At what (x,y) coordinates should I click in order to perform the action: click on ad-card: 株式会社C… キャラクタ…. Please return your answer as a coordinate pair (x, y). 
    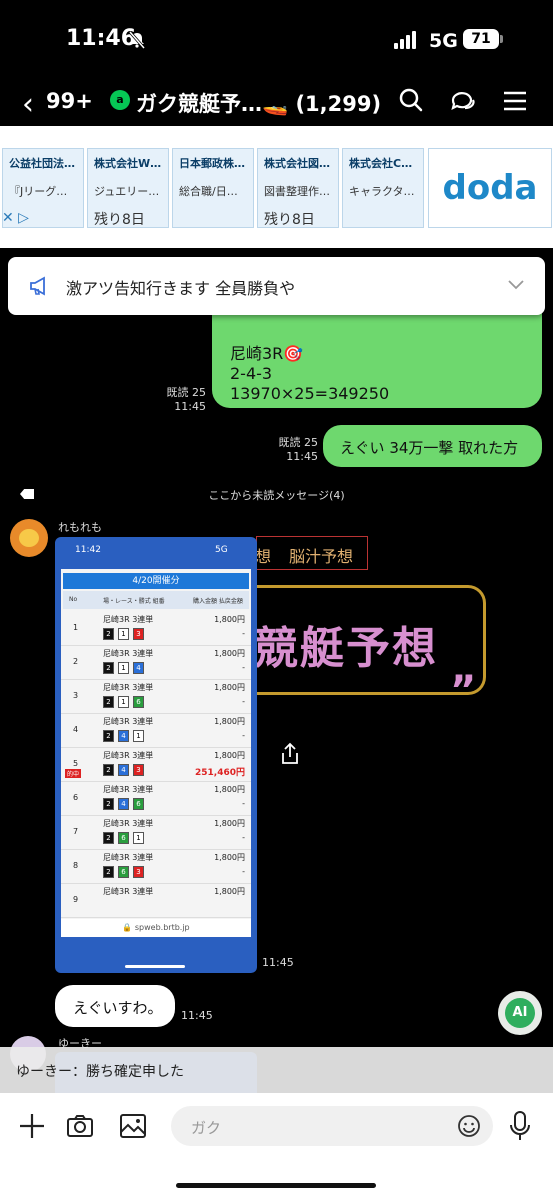
    Looking at the image, I should click on (383, 188).